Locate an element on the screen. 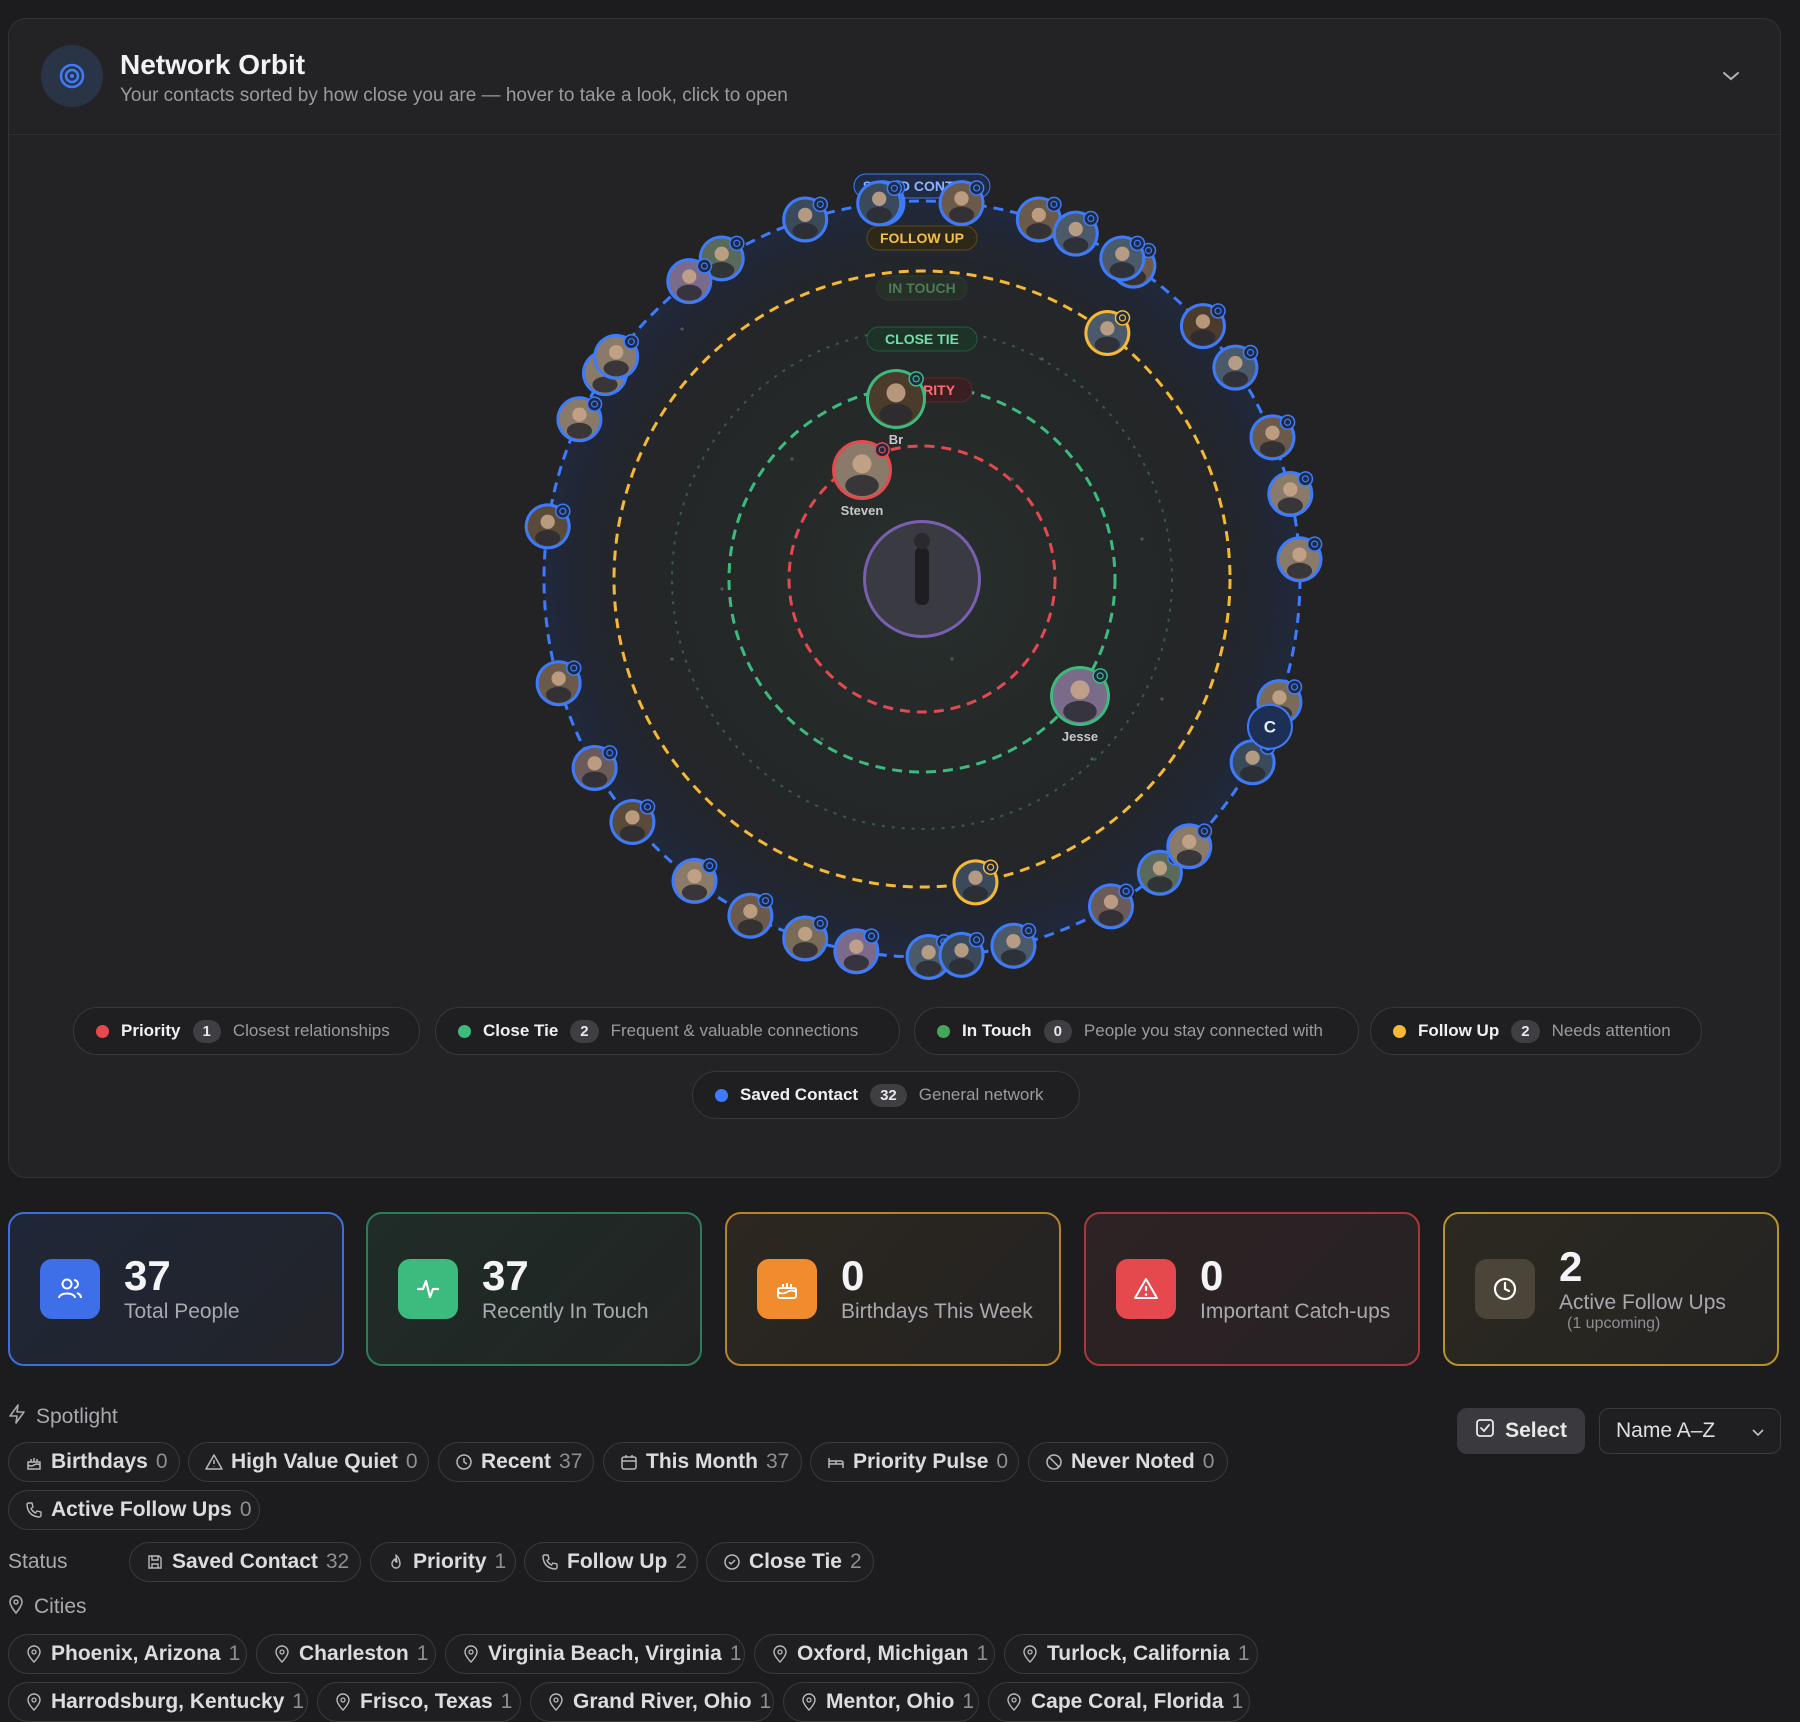  chip-label: This Month is located at coordinates (702, 1461).